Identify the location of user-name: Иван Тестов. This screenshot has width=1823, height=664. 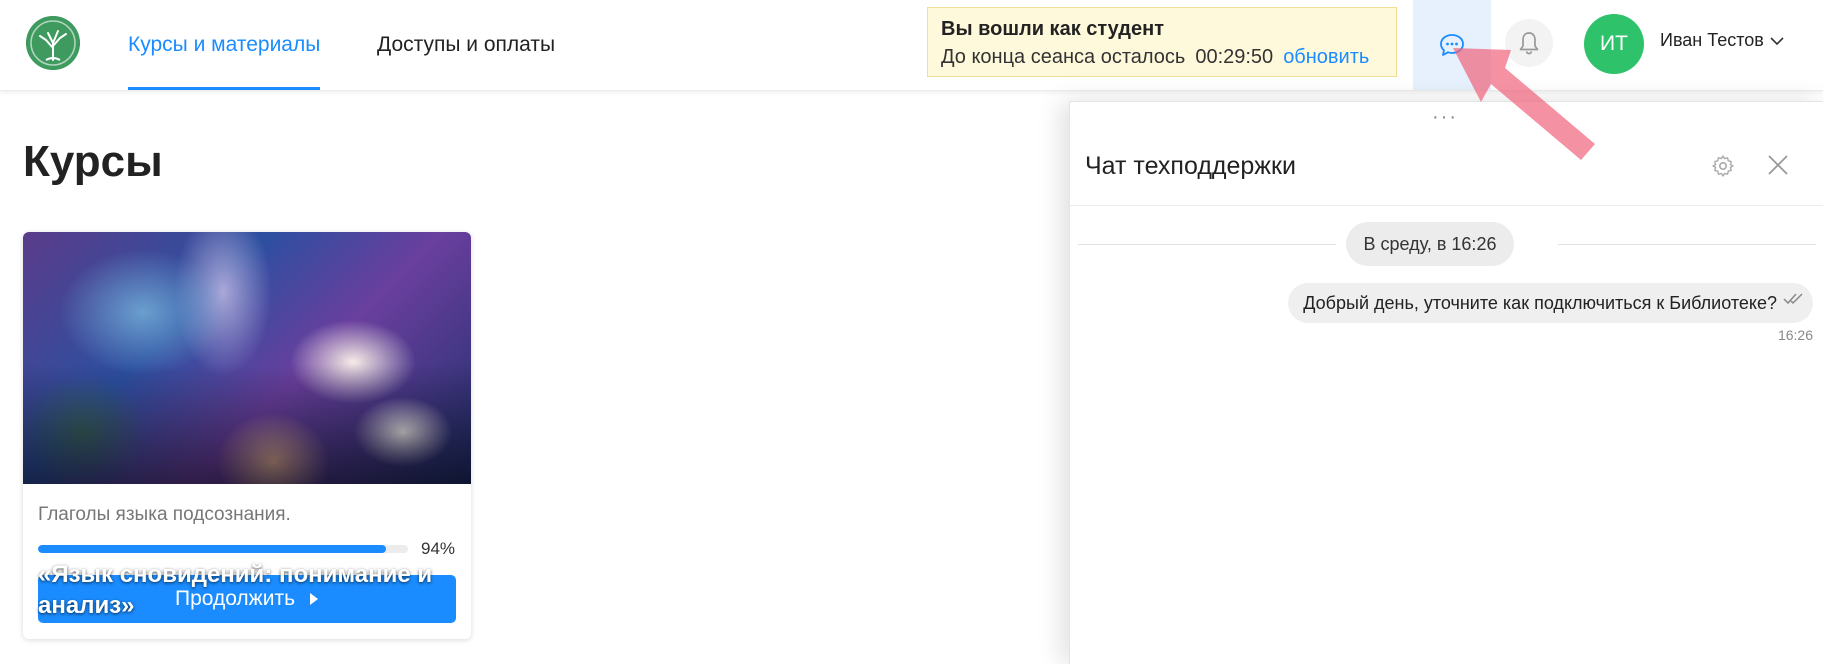
(1712, 40).